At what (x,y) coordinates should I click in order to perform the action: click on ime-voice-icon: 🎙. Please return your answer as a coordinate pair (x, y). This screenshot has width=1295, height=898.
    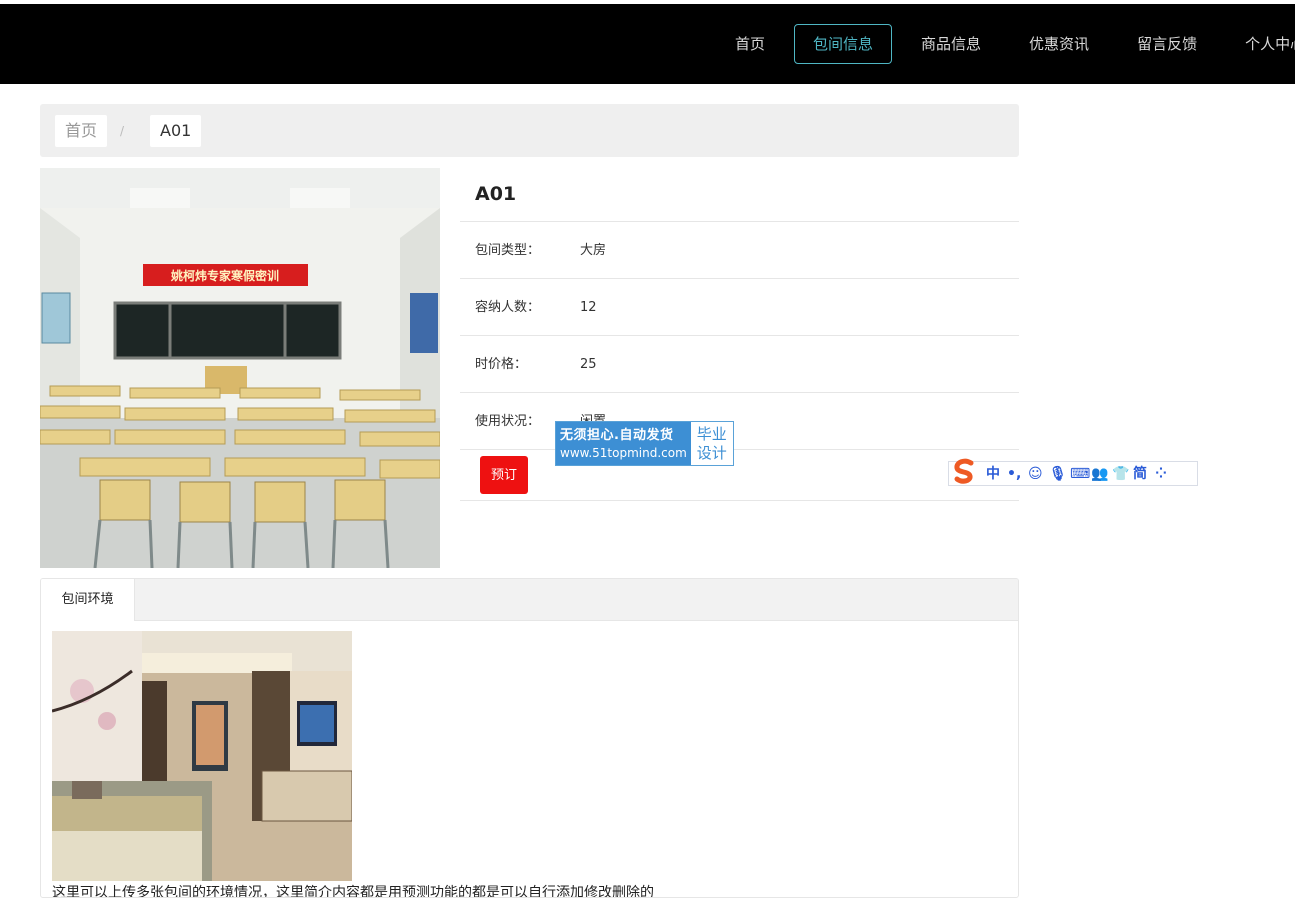
    Looking at the image, I should click on (1058, 474).